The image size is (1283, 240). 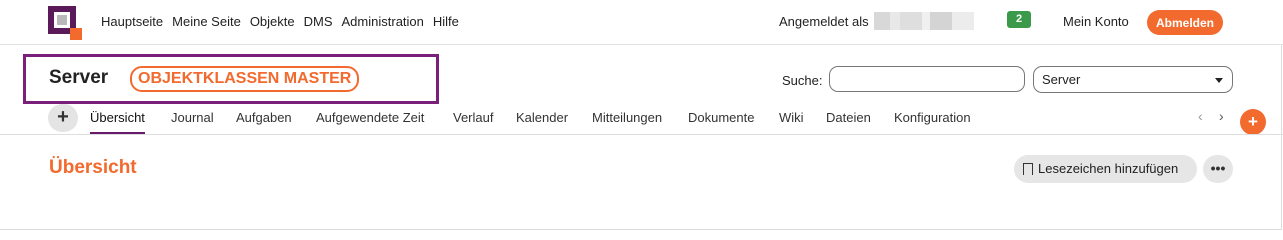 What do you see at coordinates (848, 121) in the screenshot?
I see `tab-dateien: Dateien` at bounding box center [848, 121].